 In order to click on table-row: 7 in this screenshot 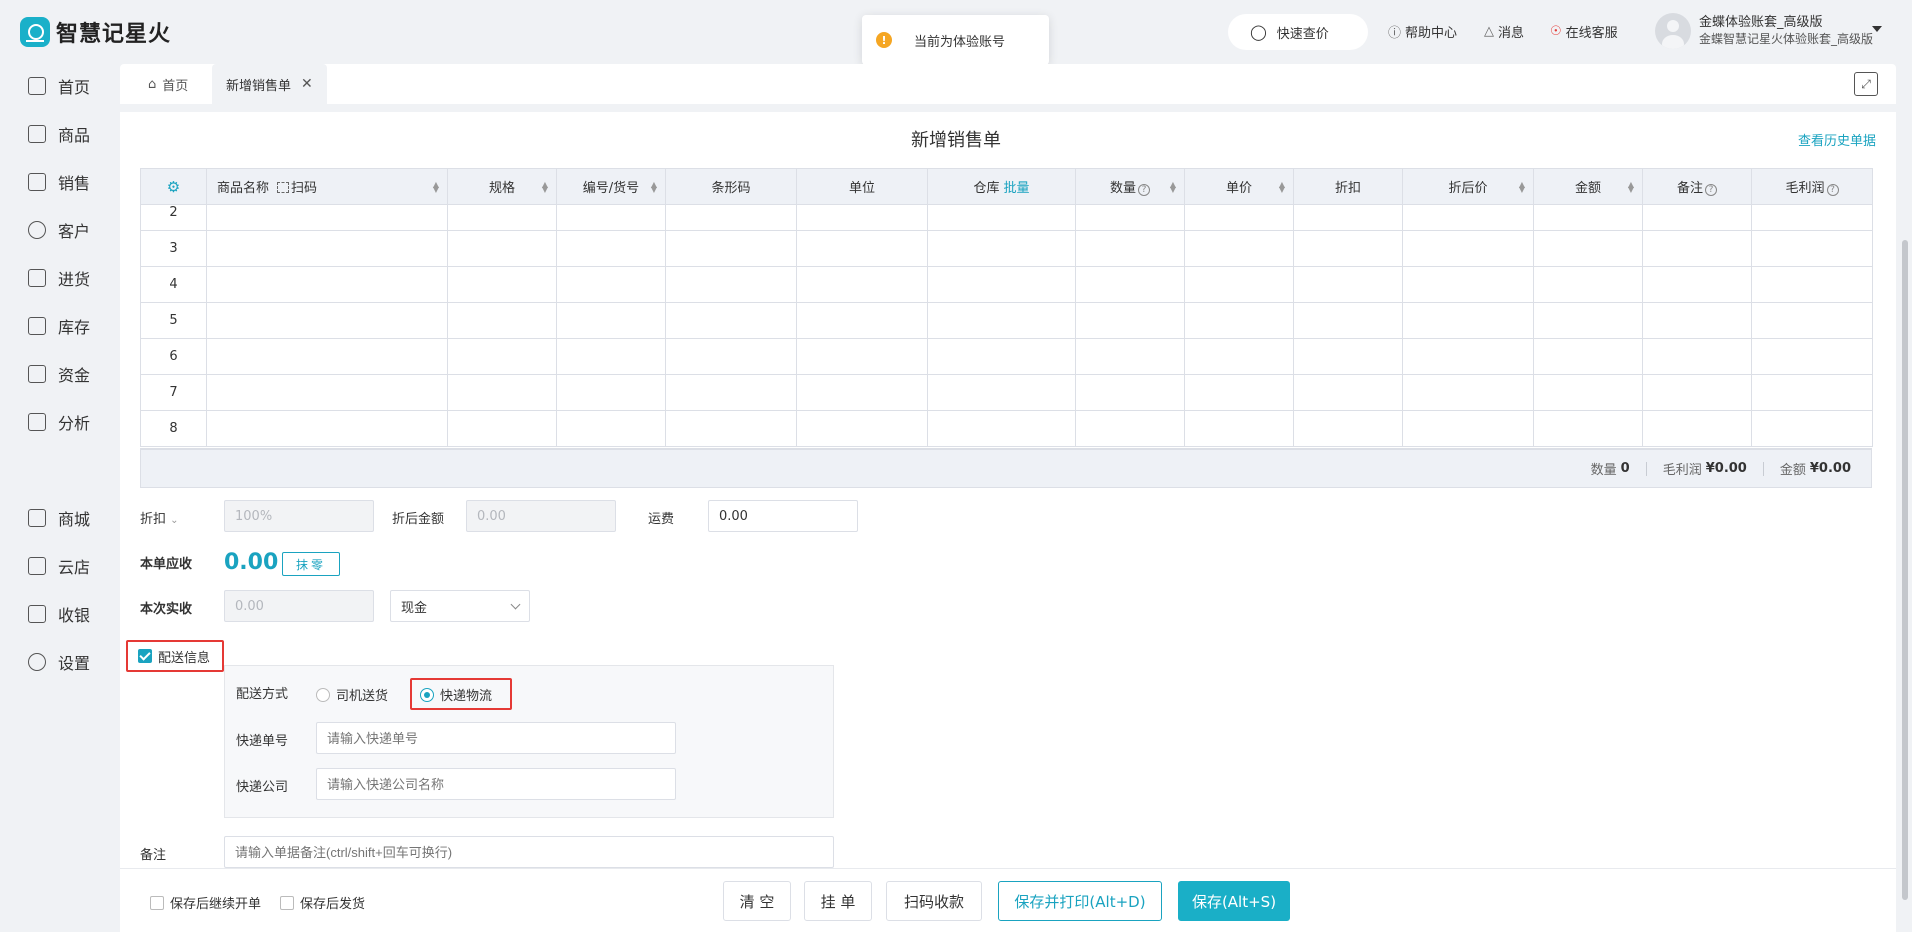, I will do `click(1006, 392)`.